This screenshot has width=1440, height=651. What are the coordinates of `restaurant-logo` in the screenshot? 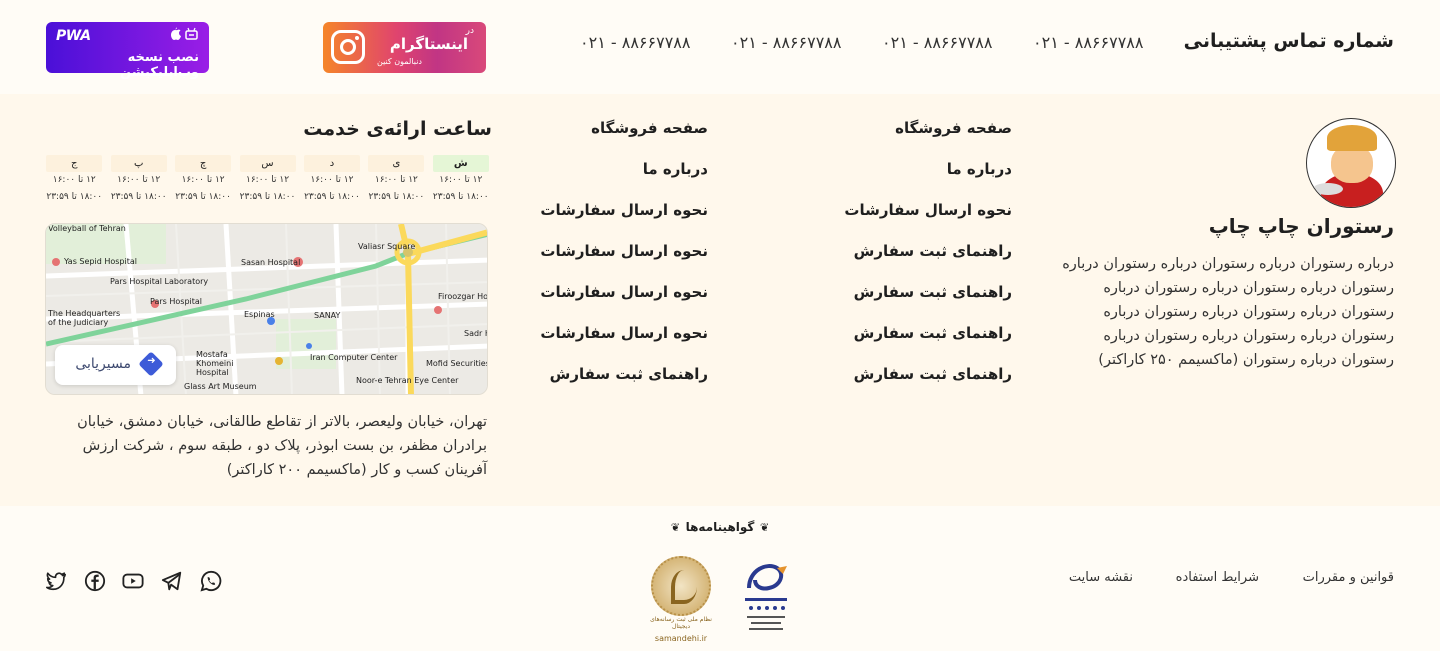 It's located at (1351, 163).